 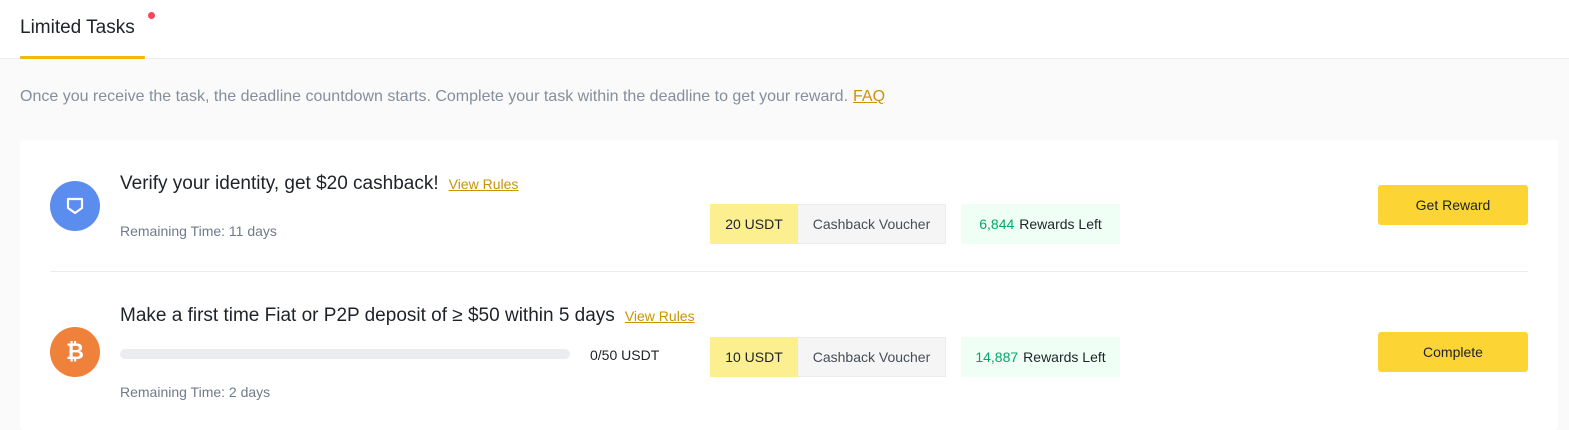 I want to click on rewards-left-count: 6,844, so click(x=997, y=224).